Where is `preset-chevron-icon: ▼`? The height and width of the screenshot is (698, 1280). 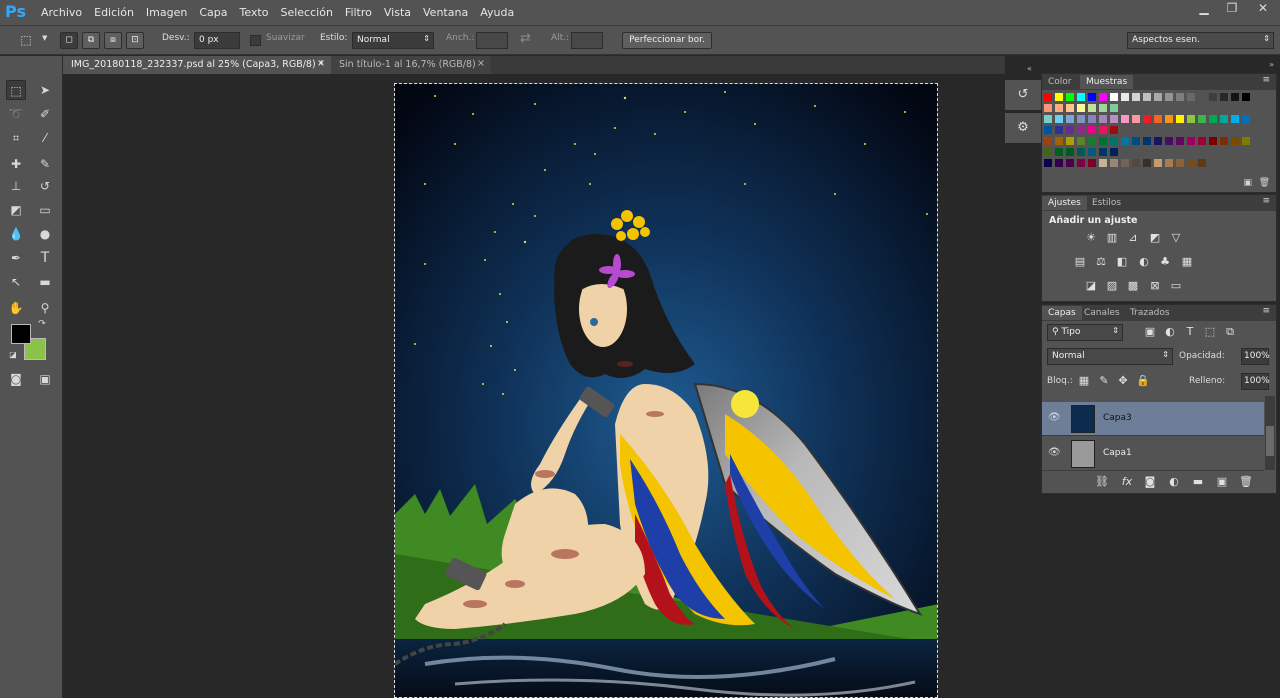 preset-chevron-icon: ▼ is located at coordinates (44, 38).